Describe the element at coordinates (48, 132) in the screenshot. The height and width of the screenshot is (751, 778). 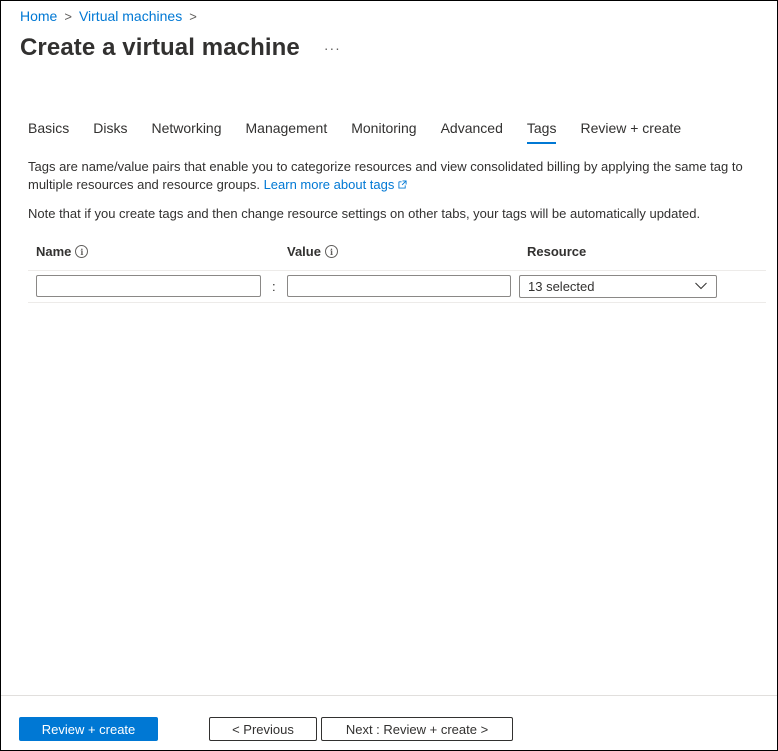
I see `tab-basics: Basics` at that location.